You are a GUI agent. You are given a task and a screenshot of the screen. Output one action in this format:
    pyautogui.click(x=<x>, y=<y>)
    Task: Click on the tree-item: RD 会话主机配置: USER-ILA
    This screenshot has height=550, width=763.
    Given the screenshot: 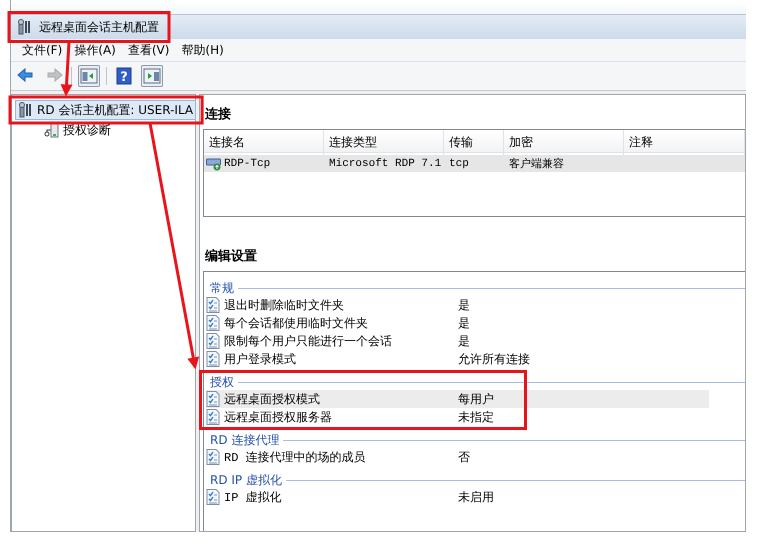 What is the action you would take?
    pyautogui.click(x=105, y=110)
    